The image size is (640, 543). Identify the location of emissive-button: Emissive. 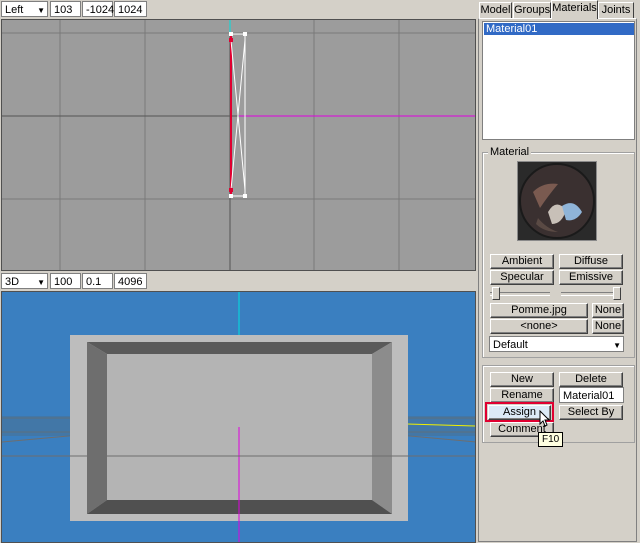
(591, 277).